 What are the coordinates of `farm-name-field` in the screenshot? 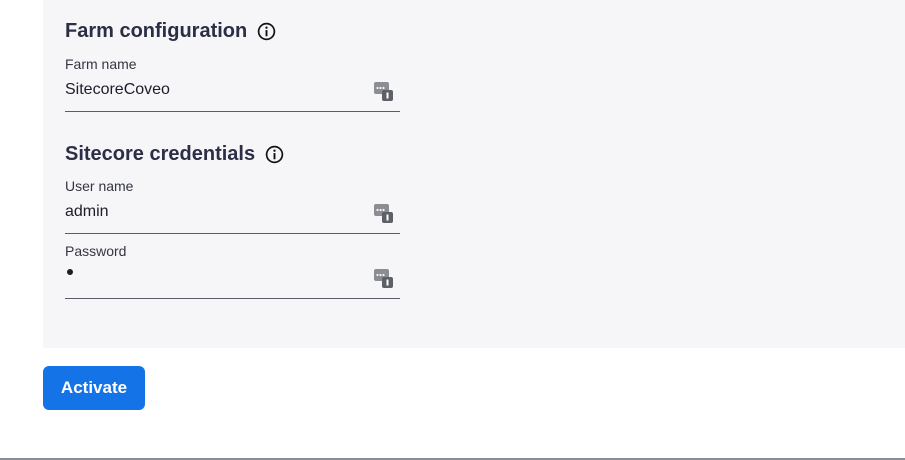 It's located at (232, 93).